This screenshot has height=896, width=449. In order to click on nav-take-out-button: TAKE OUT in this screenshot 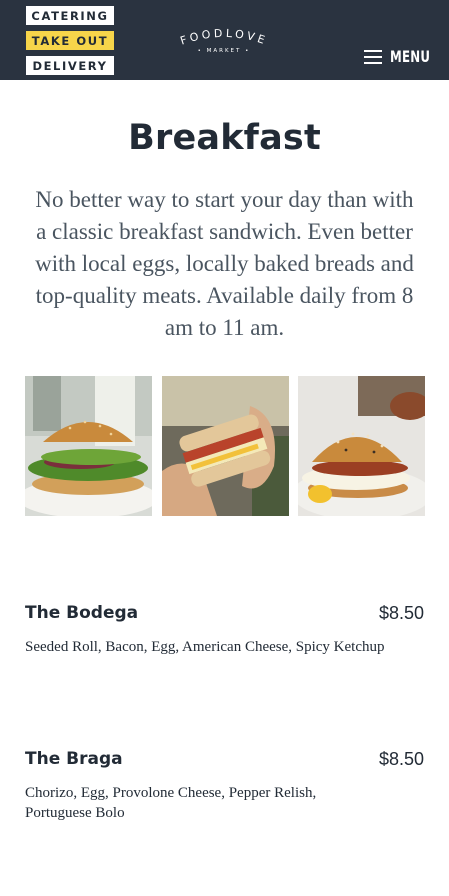, I will do `click(70, 40)`.